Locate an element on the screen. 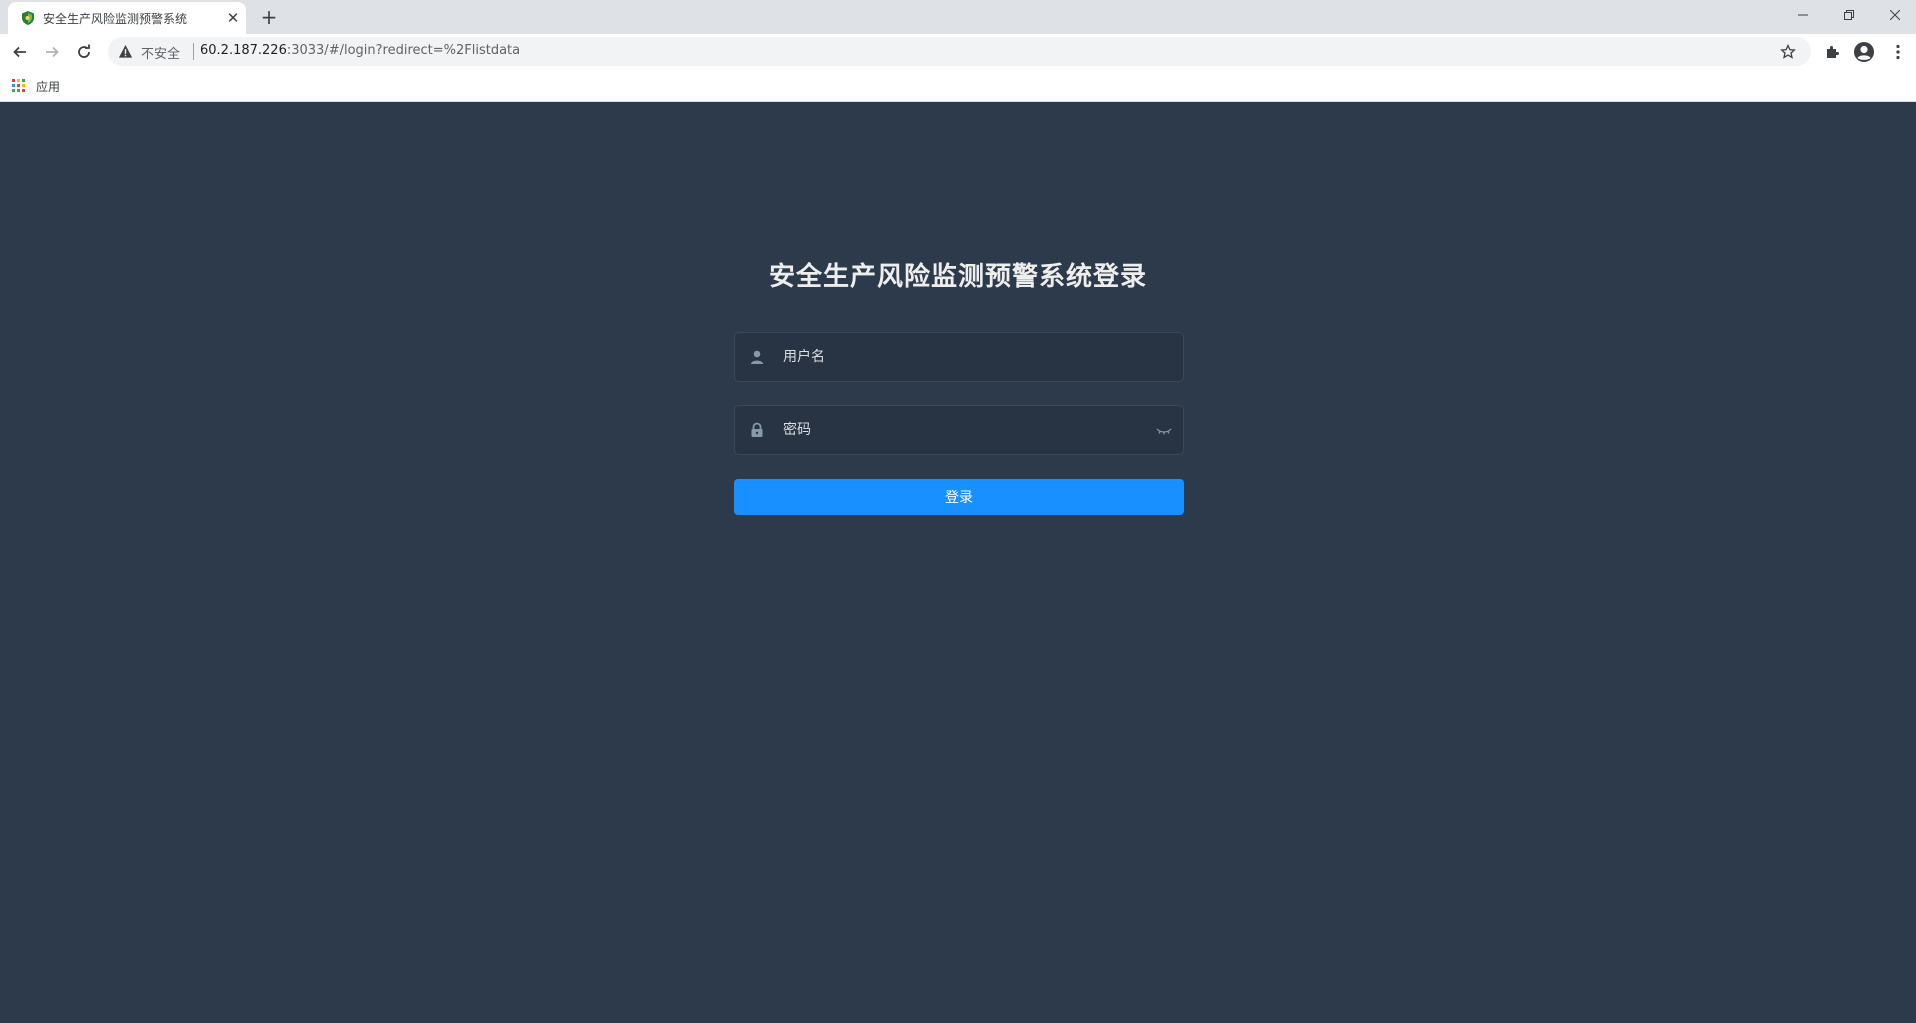  url-host: 60.2.187.226 is located at coordinates (243, 50).